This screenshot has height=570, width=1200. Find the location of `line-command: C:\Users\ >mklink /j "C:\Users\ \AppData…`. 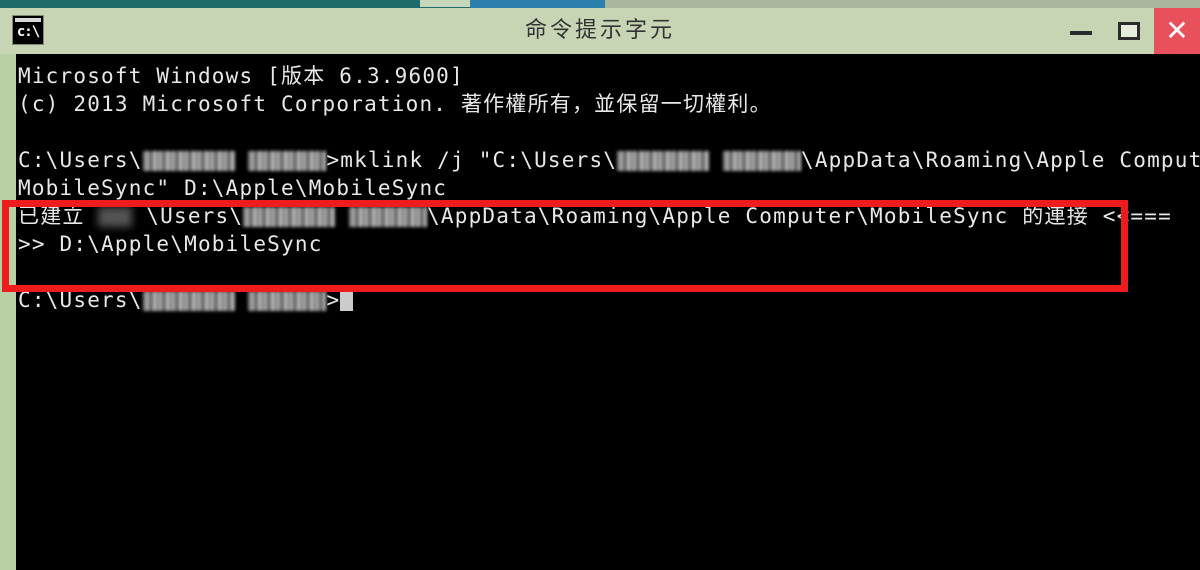

line-command: C:\Users\ >mklink /j "C:\Users\ \AppData… is located at coordinates (609, 160).